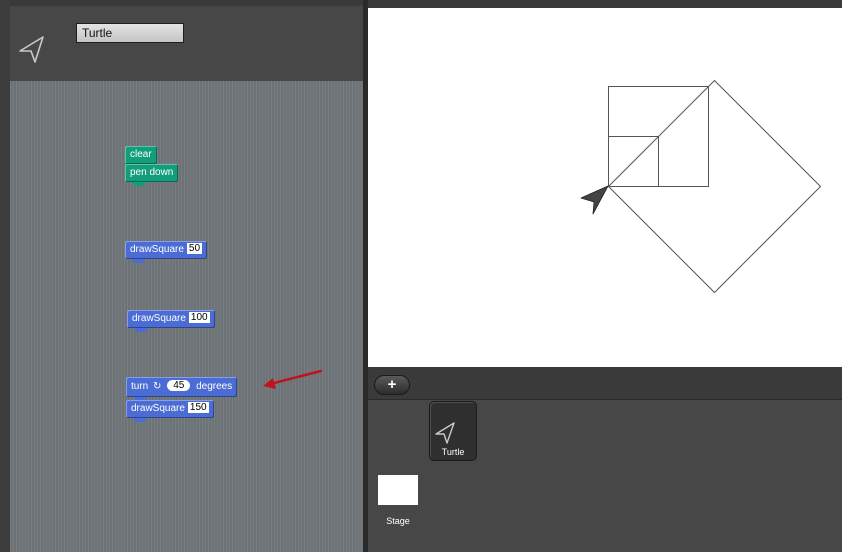 The width and height of the screenshot is (842, 552). I want to click on add-sprite-button: +, so click(392, 385).